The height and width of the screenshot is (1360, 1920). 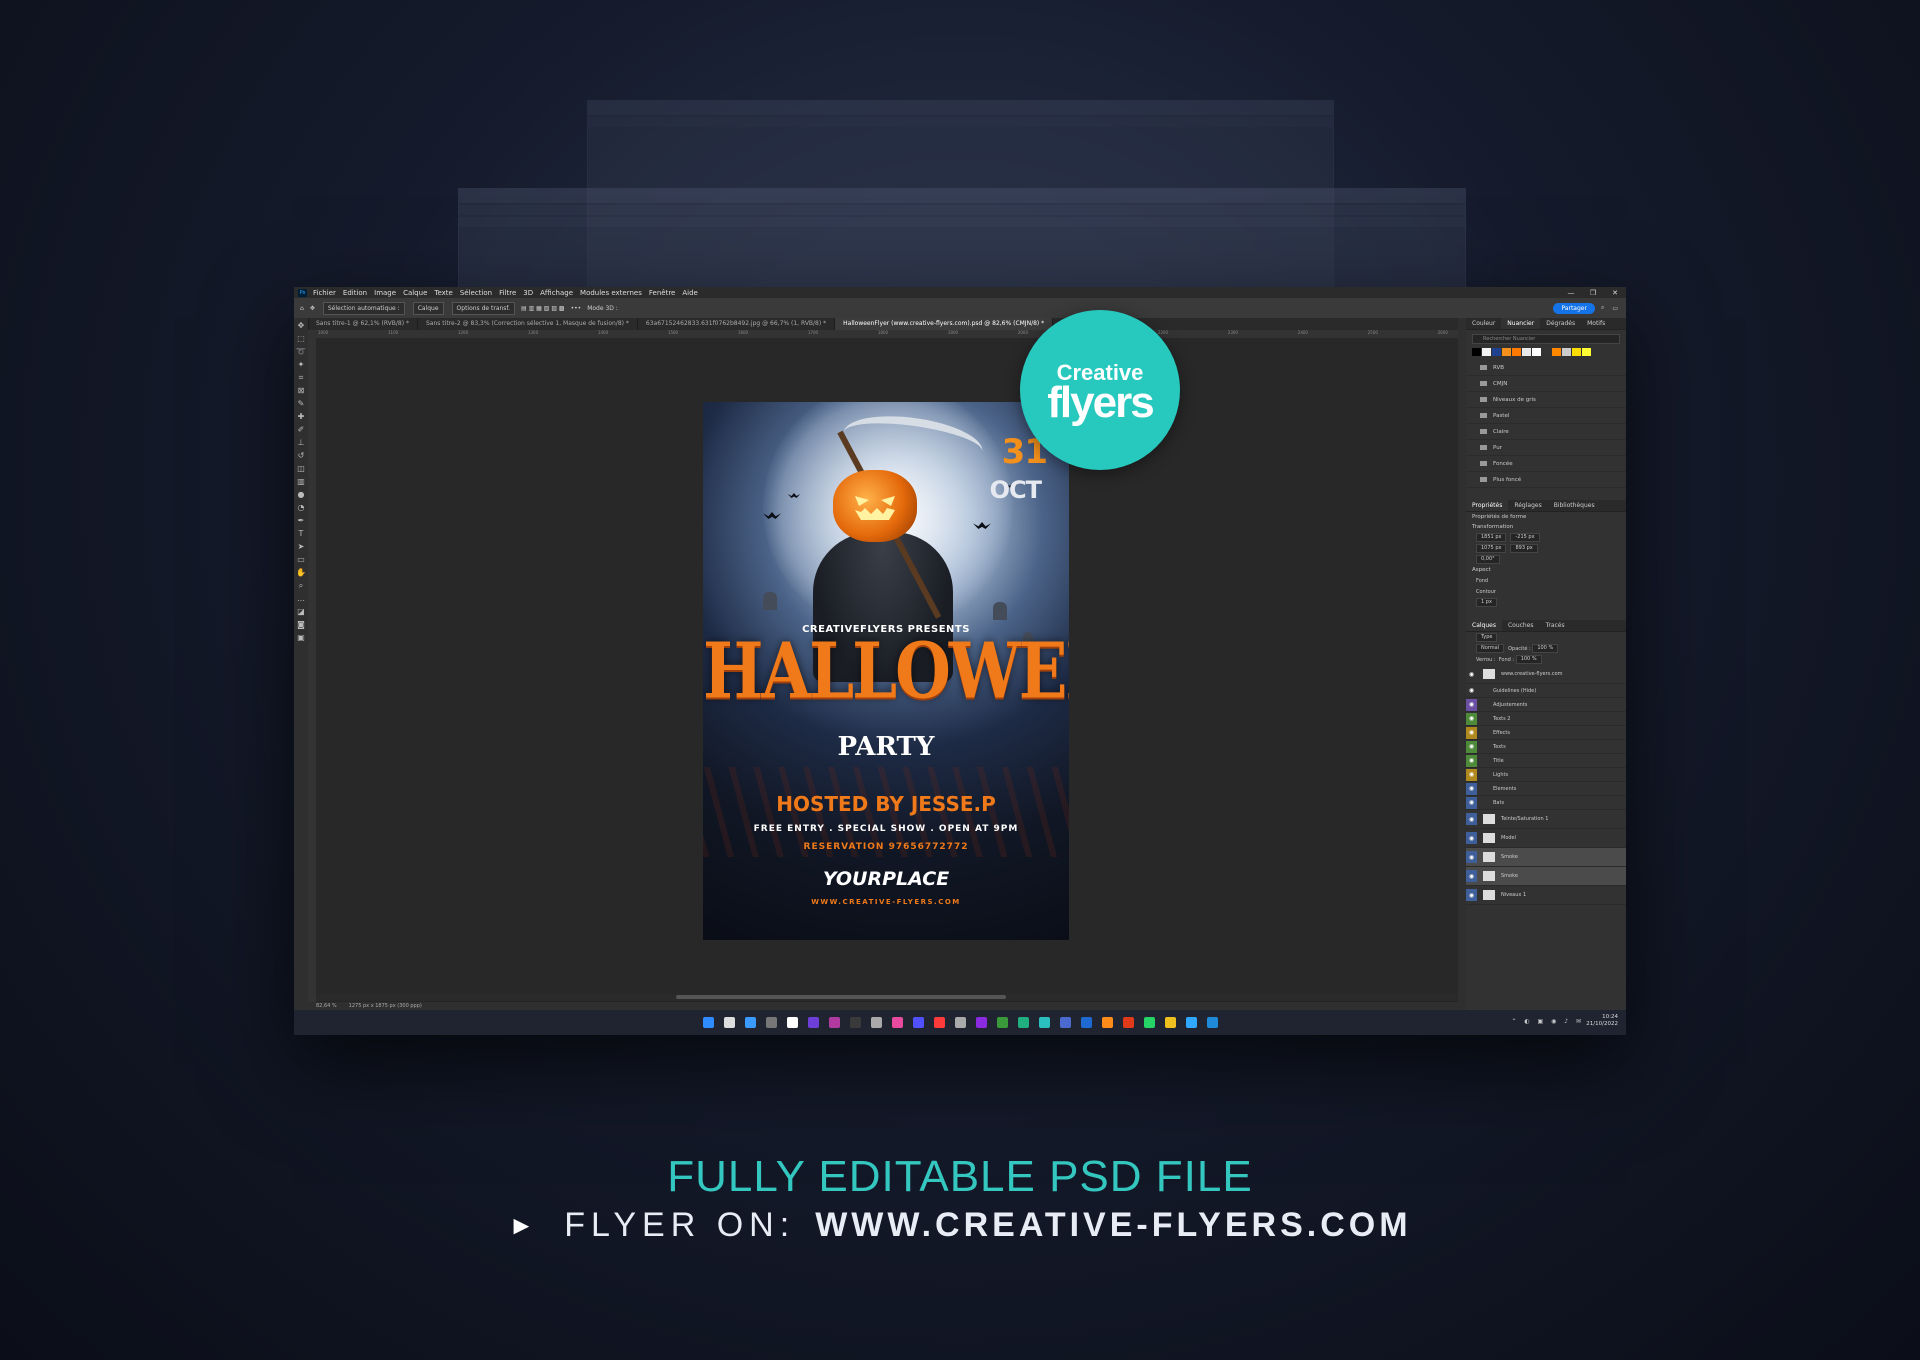 What do you see at coordinates (1547, 1021) in the screenshot?
I see `system-tray-icons: ⌃ ◐ ▣ ◉ ♪ ✉` at bounding box center [1547, 1021].